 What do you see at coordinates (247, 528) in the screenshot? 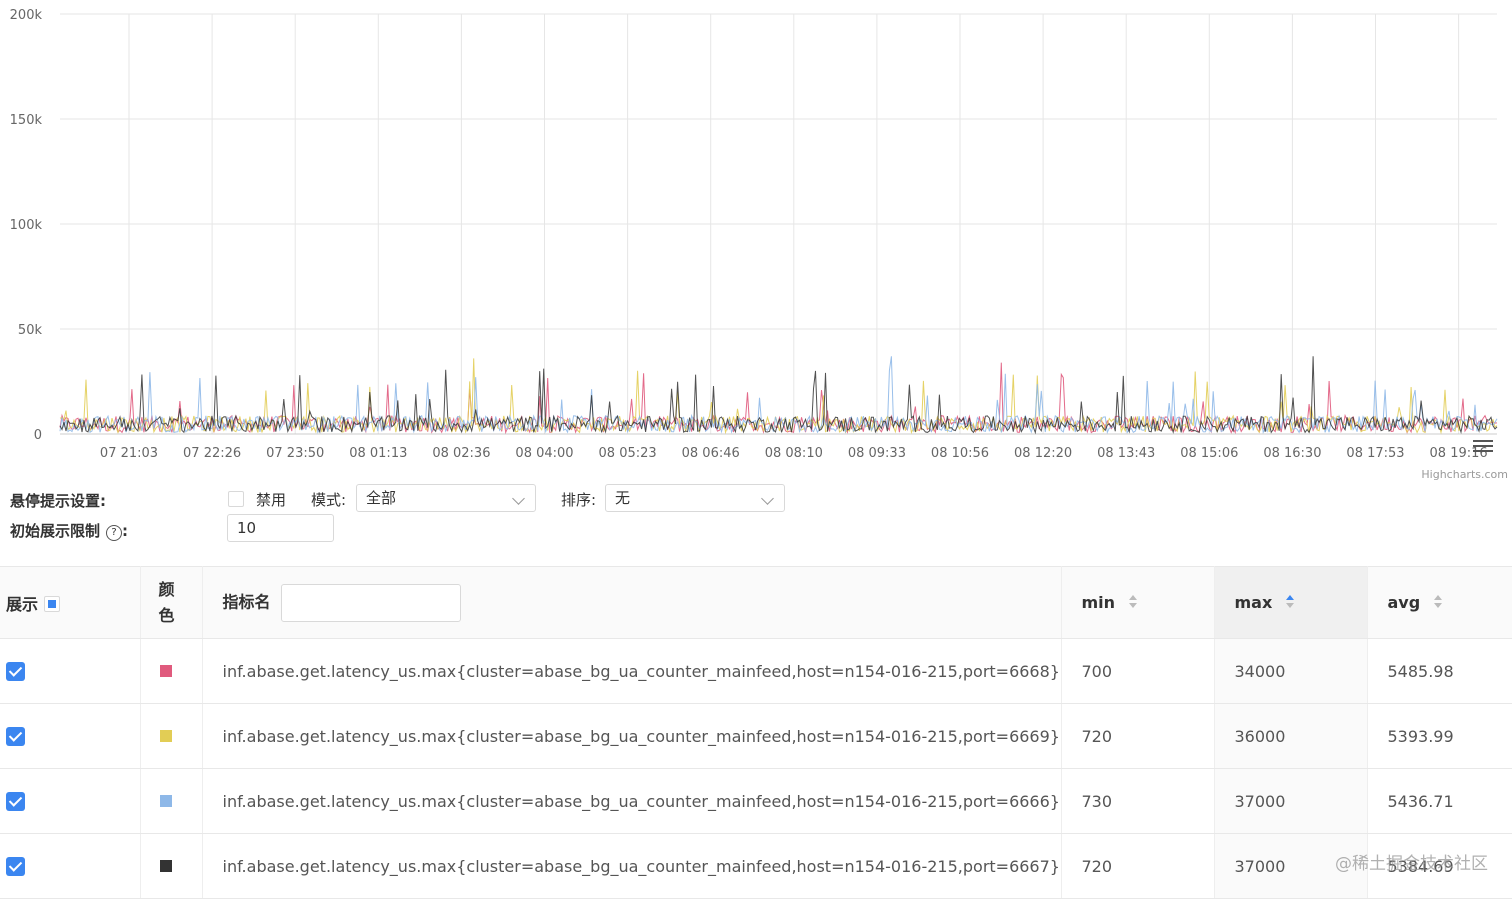
I see `initial-limit-value: 10` at bounding box center [247, 528].